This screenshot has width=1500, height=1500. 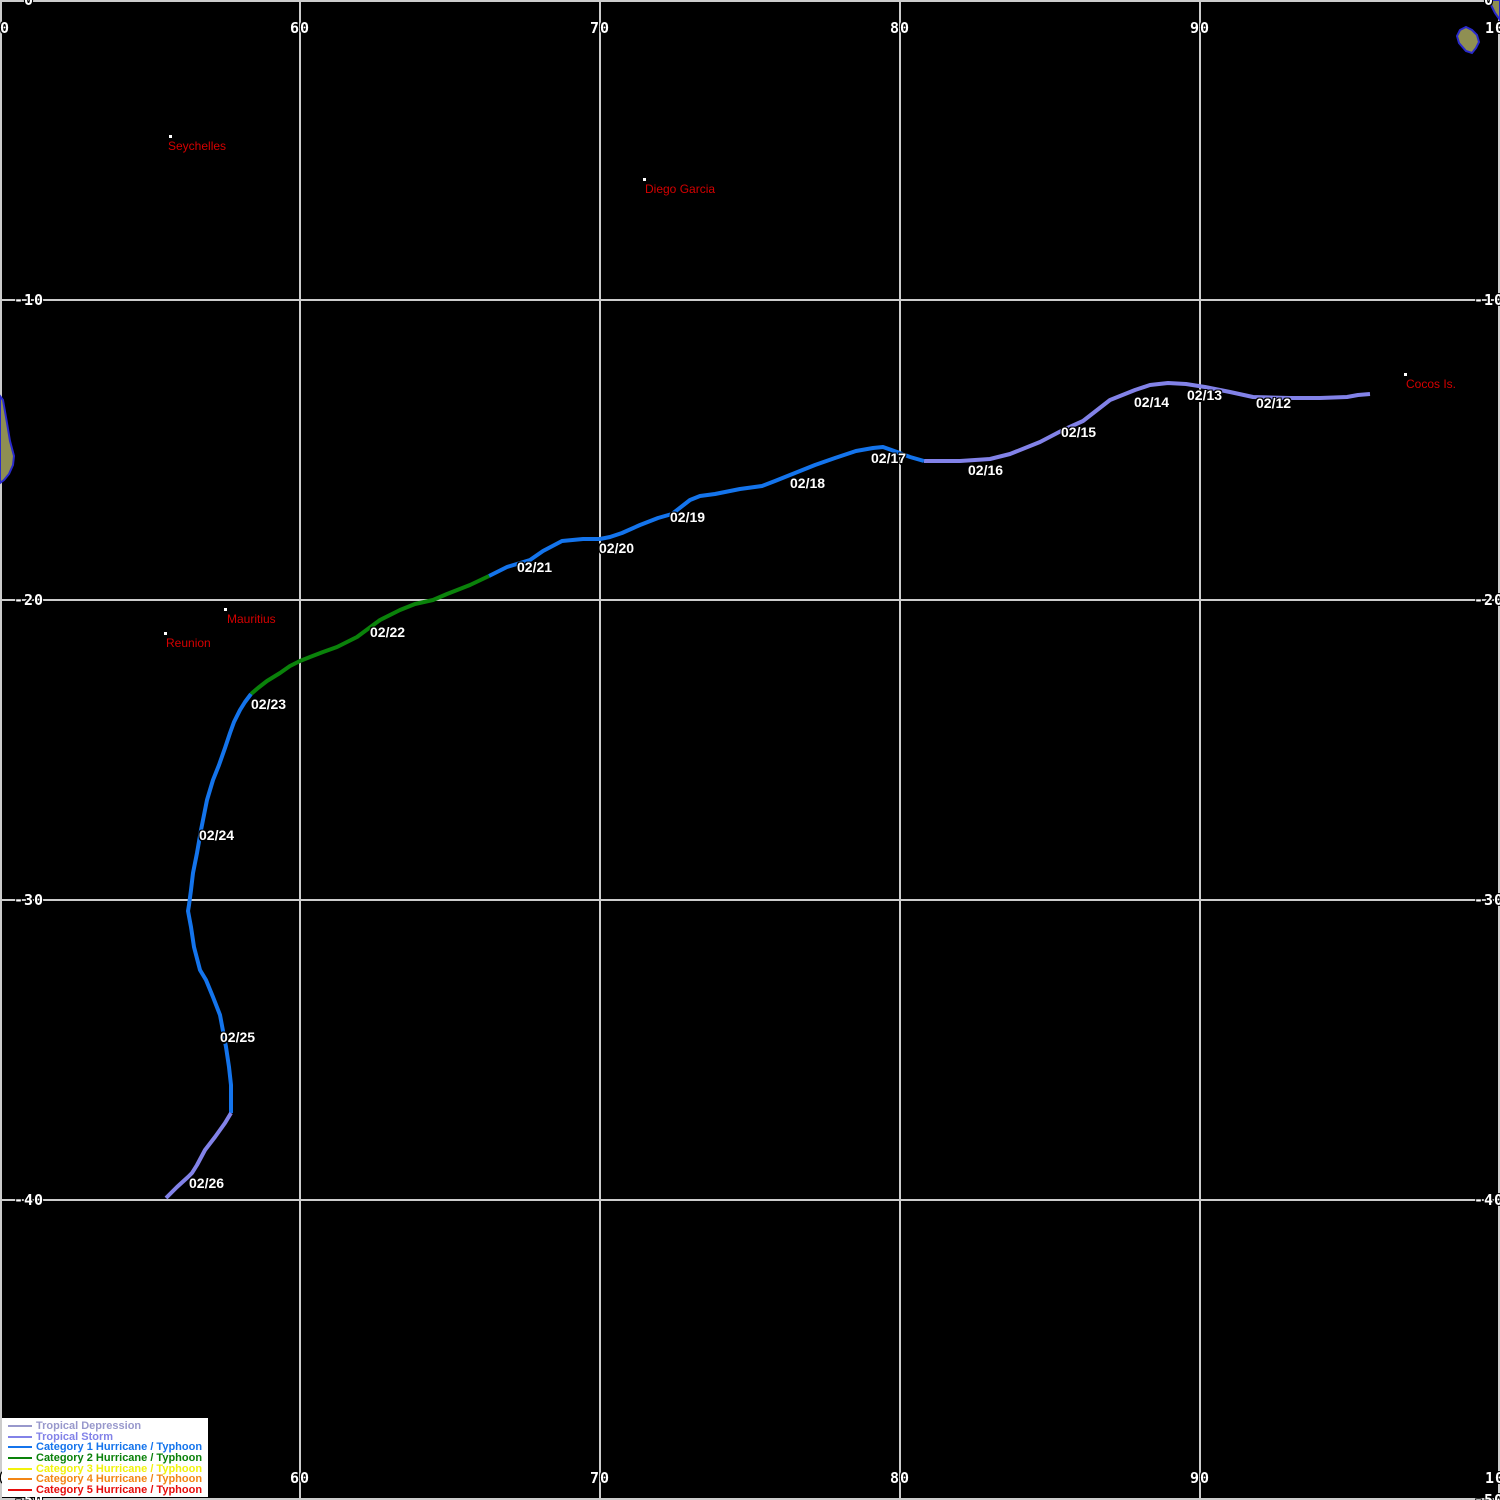 I want to click on track-date-label: 02/16, so click(x=986, y=470).